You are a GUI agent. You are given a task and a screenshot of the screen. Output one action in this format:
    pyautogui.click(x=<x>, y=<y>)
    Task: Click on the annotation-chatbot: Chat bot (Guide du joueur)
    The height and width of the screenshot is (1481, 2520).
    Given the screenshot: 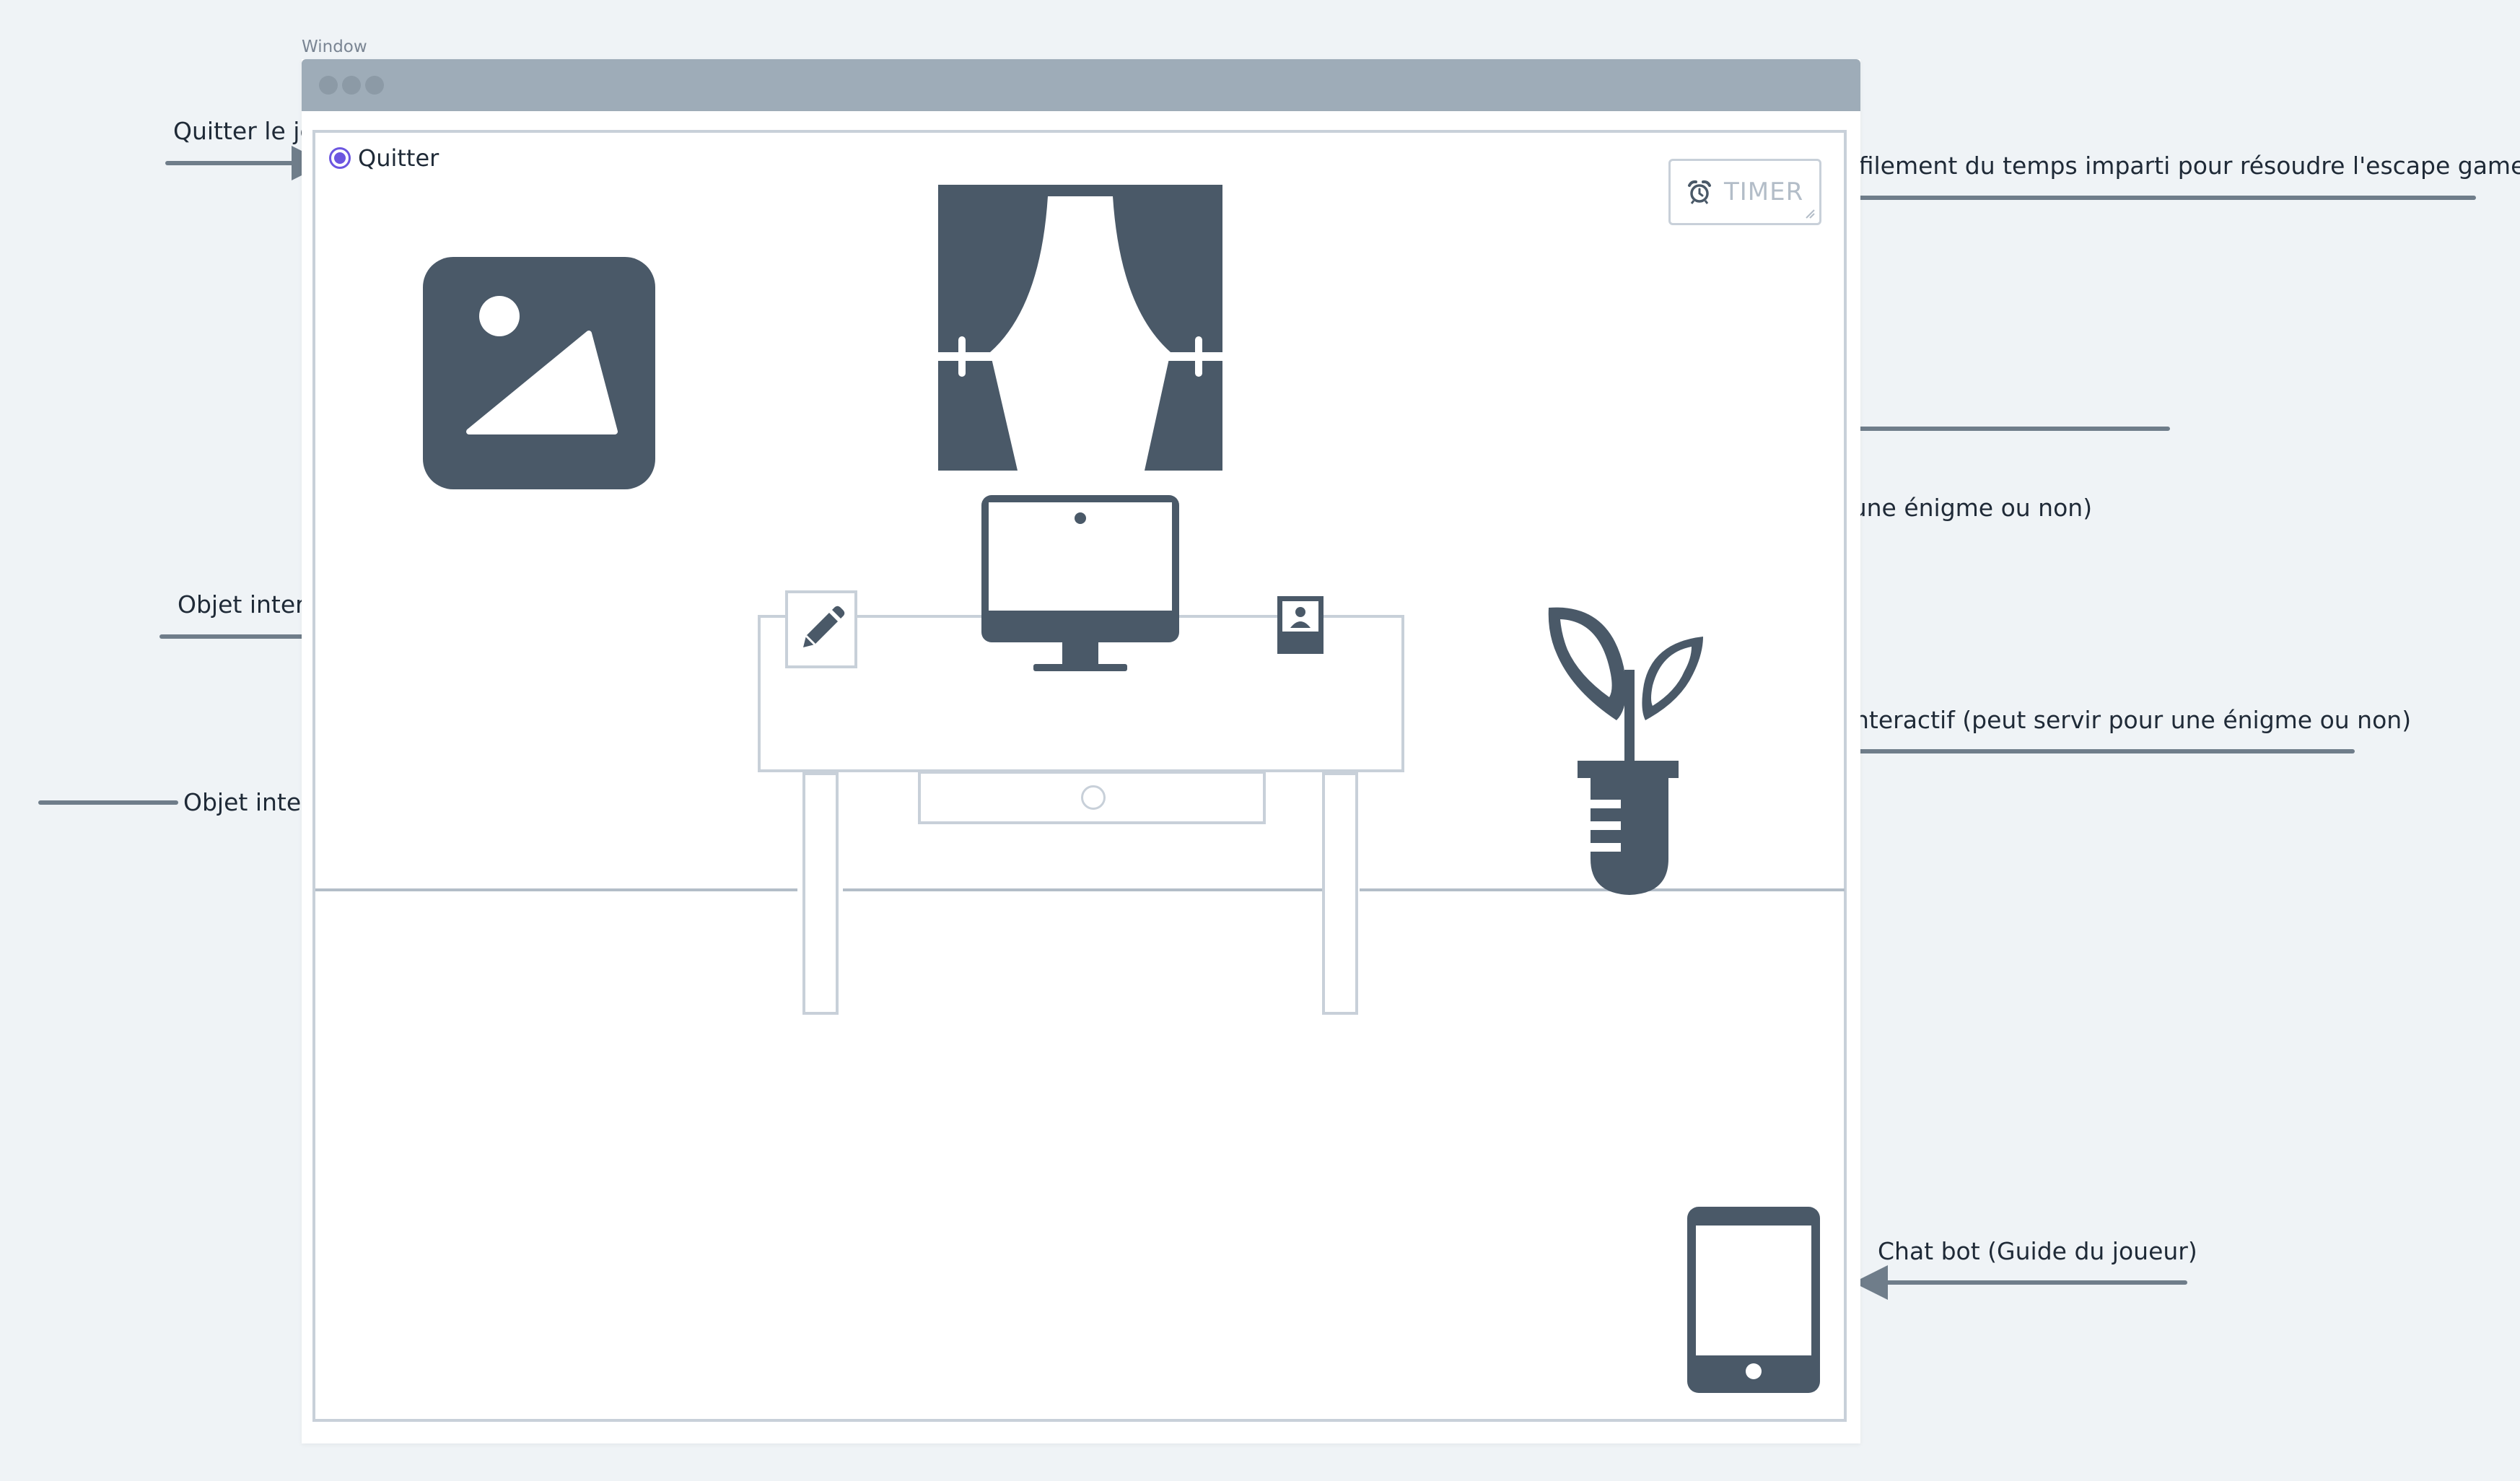 What is the action you would take?
    pyautogui.click(x=2037, y=1251)
    